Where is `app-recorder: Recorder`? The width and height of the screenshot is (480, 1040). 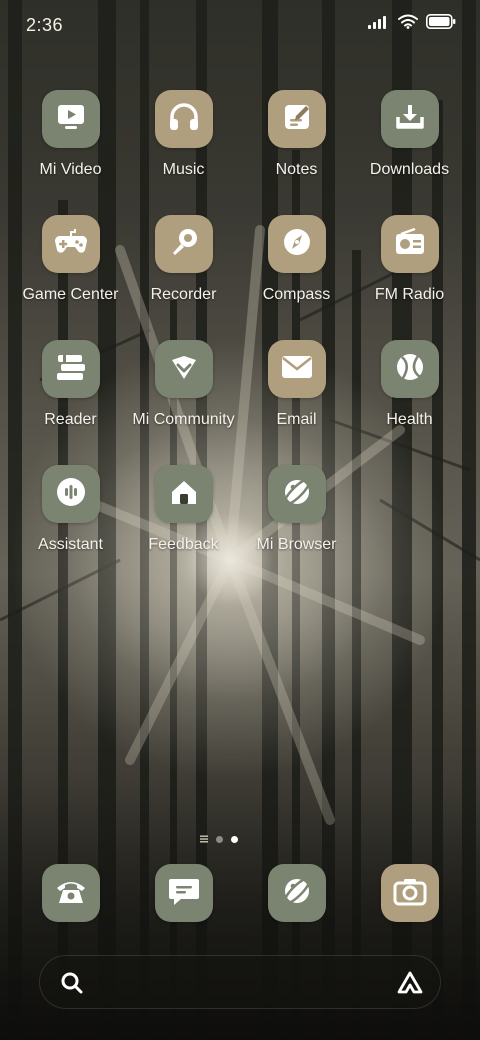
app-recorder: Recorder is located at coordinates (183, 259).